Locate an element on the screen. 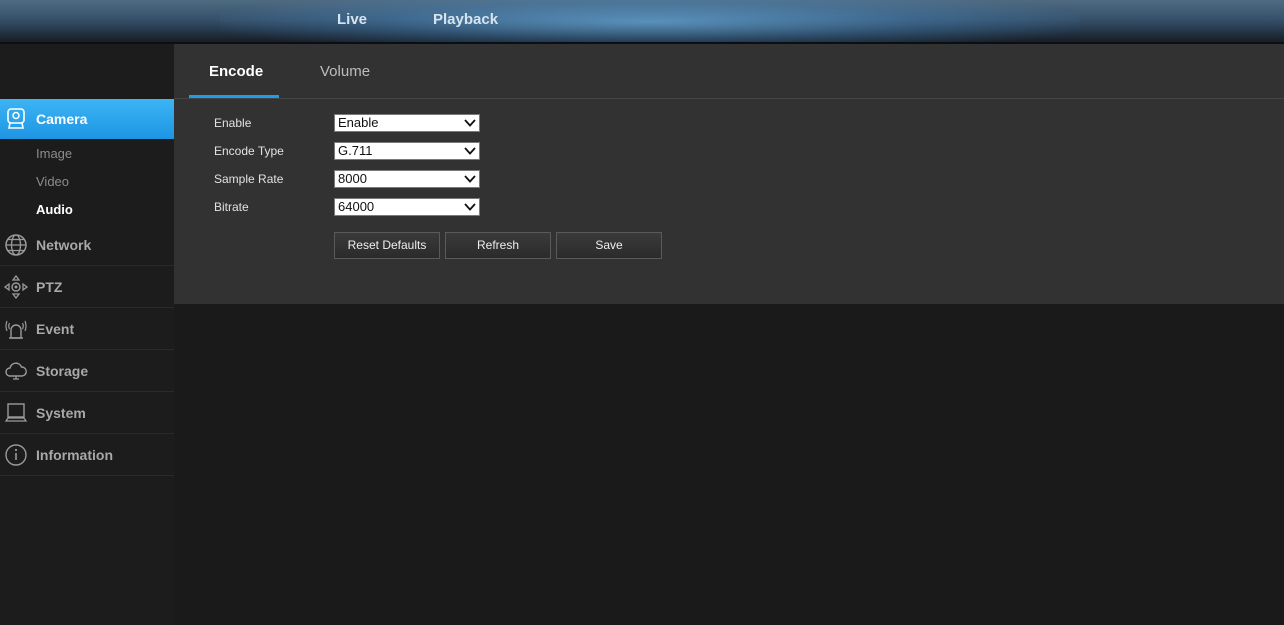  sample-rate-select-value: 8000 is located at coordinates (352, 178).